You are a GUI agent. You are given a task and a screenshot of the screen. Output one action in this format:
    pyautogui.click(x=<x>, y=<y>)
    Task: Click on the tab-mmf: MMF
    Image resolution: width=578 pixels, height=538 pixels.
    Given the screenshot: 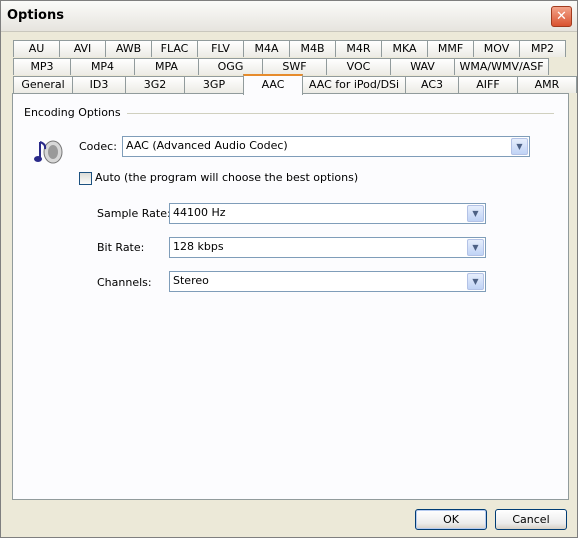 What is the action you would take?
    pyautogui.click(x=450, y=48)
    